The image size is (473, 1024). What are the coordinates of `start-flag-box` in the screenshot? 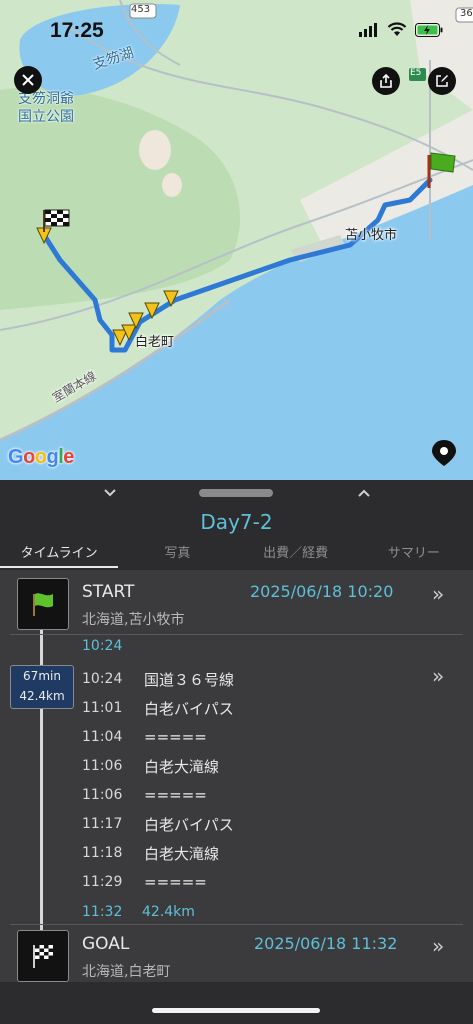 It's located at (43, 604).